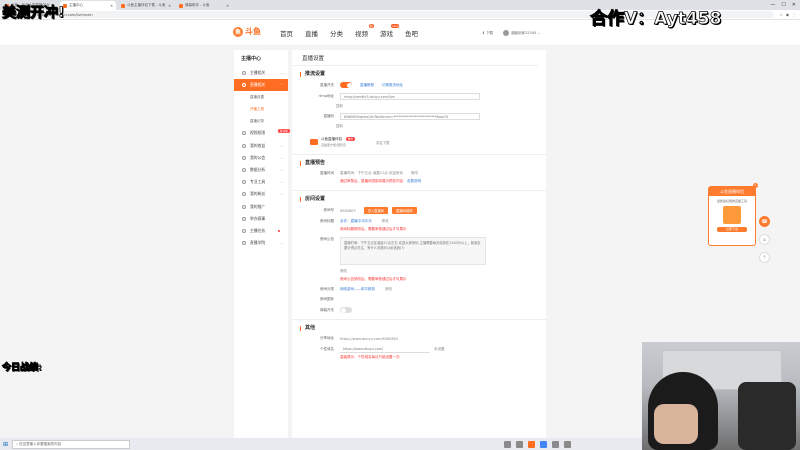  Describe the element at coordinates (376, 210) in the screenshot. I see `enter-room-button: 进入直播间` at that location.